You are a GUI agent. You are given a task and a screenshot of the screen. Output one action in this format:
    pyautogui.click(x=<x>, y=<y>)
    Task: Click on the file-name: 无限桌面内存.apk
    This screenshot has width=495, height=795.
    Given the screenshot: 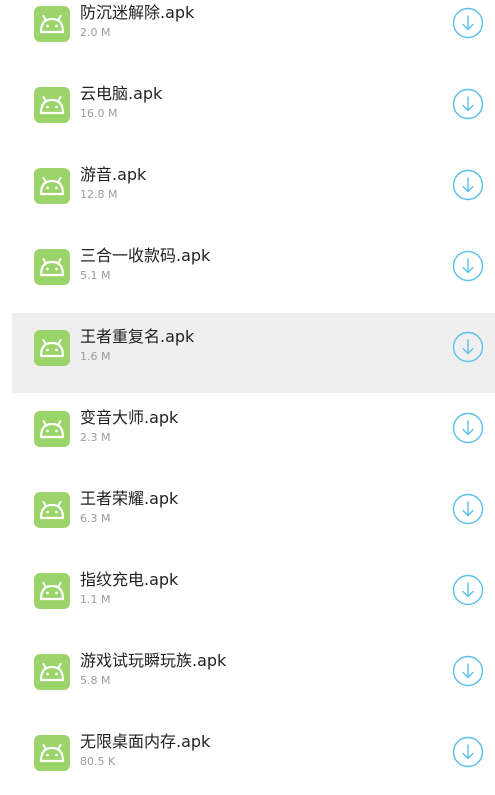 What is the action you would take?
    pyautogui.click(x=145, y=741)
    